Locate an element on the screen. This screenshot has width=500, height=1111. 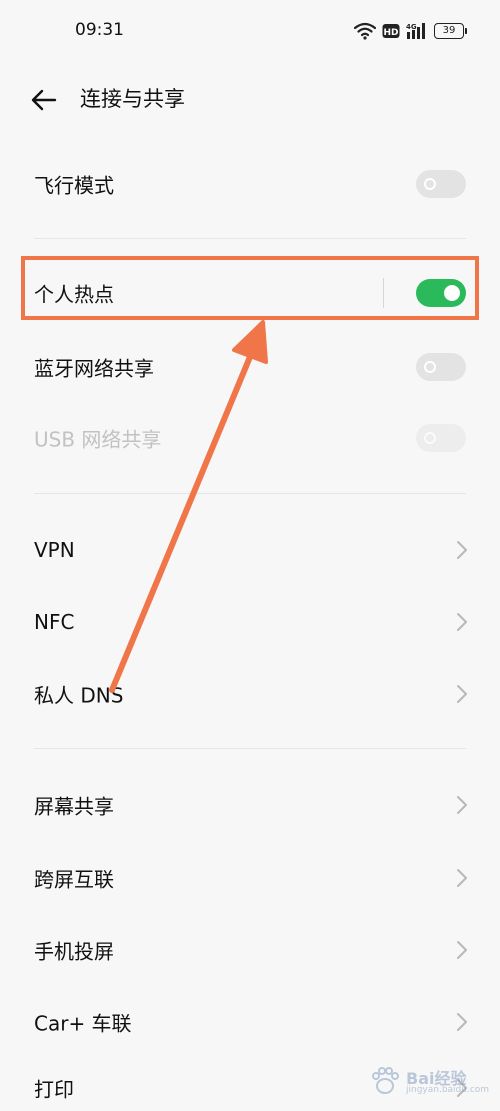
row-label: 个人热点 is located at coordinates (74, 294).